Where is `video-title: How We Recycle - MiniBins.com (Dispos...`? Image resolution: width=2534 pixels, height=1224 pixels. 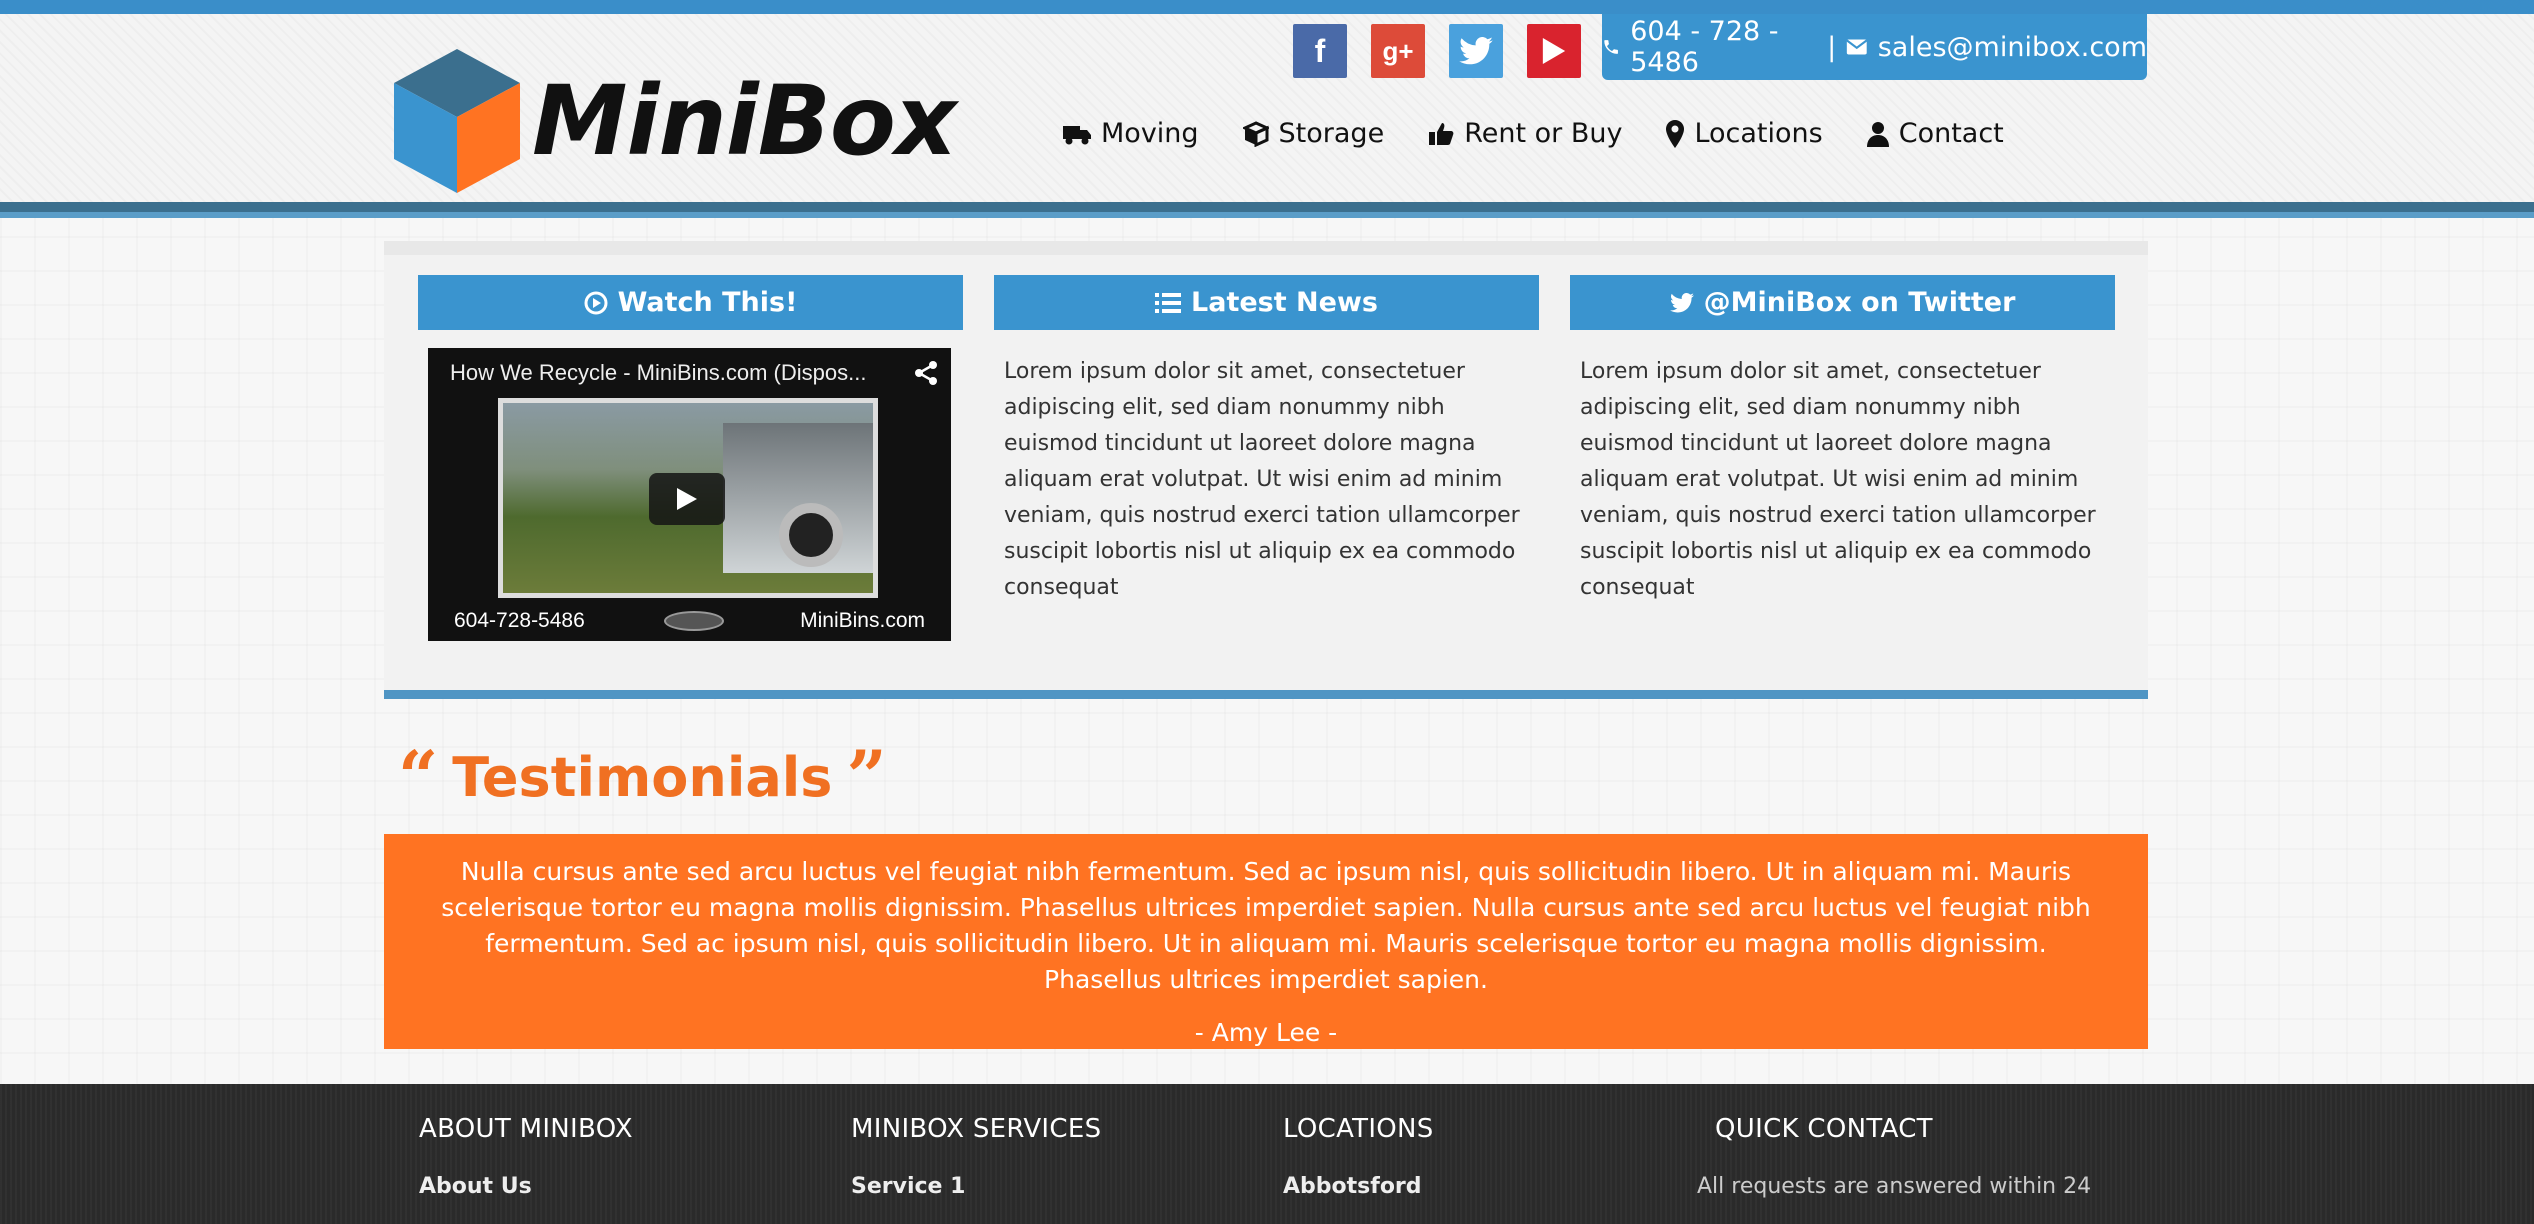 video-title: How We Recycle - MiniBins.com (Dispos... is located at coordinates (658, 372).